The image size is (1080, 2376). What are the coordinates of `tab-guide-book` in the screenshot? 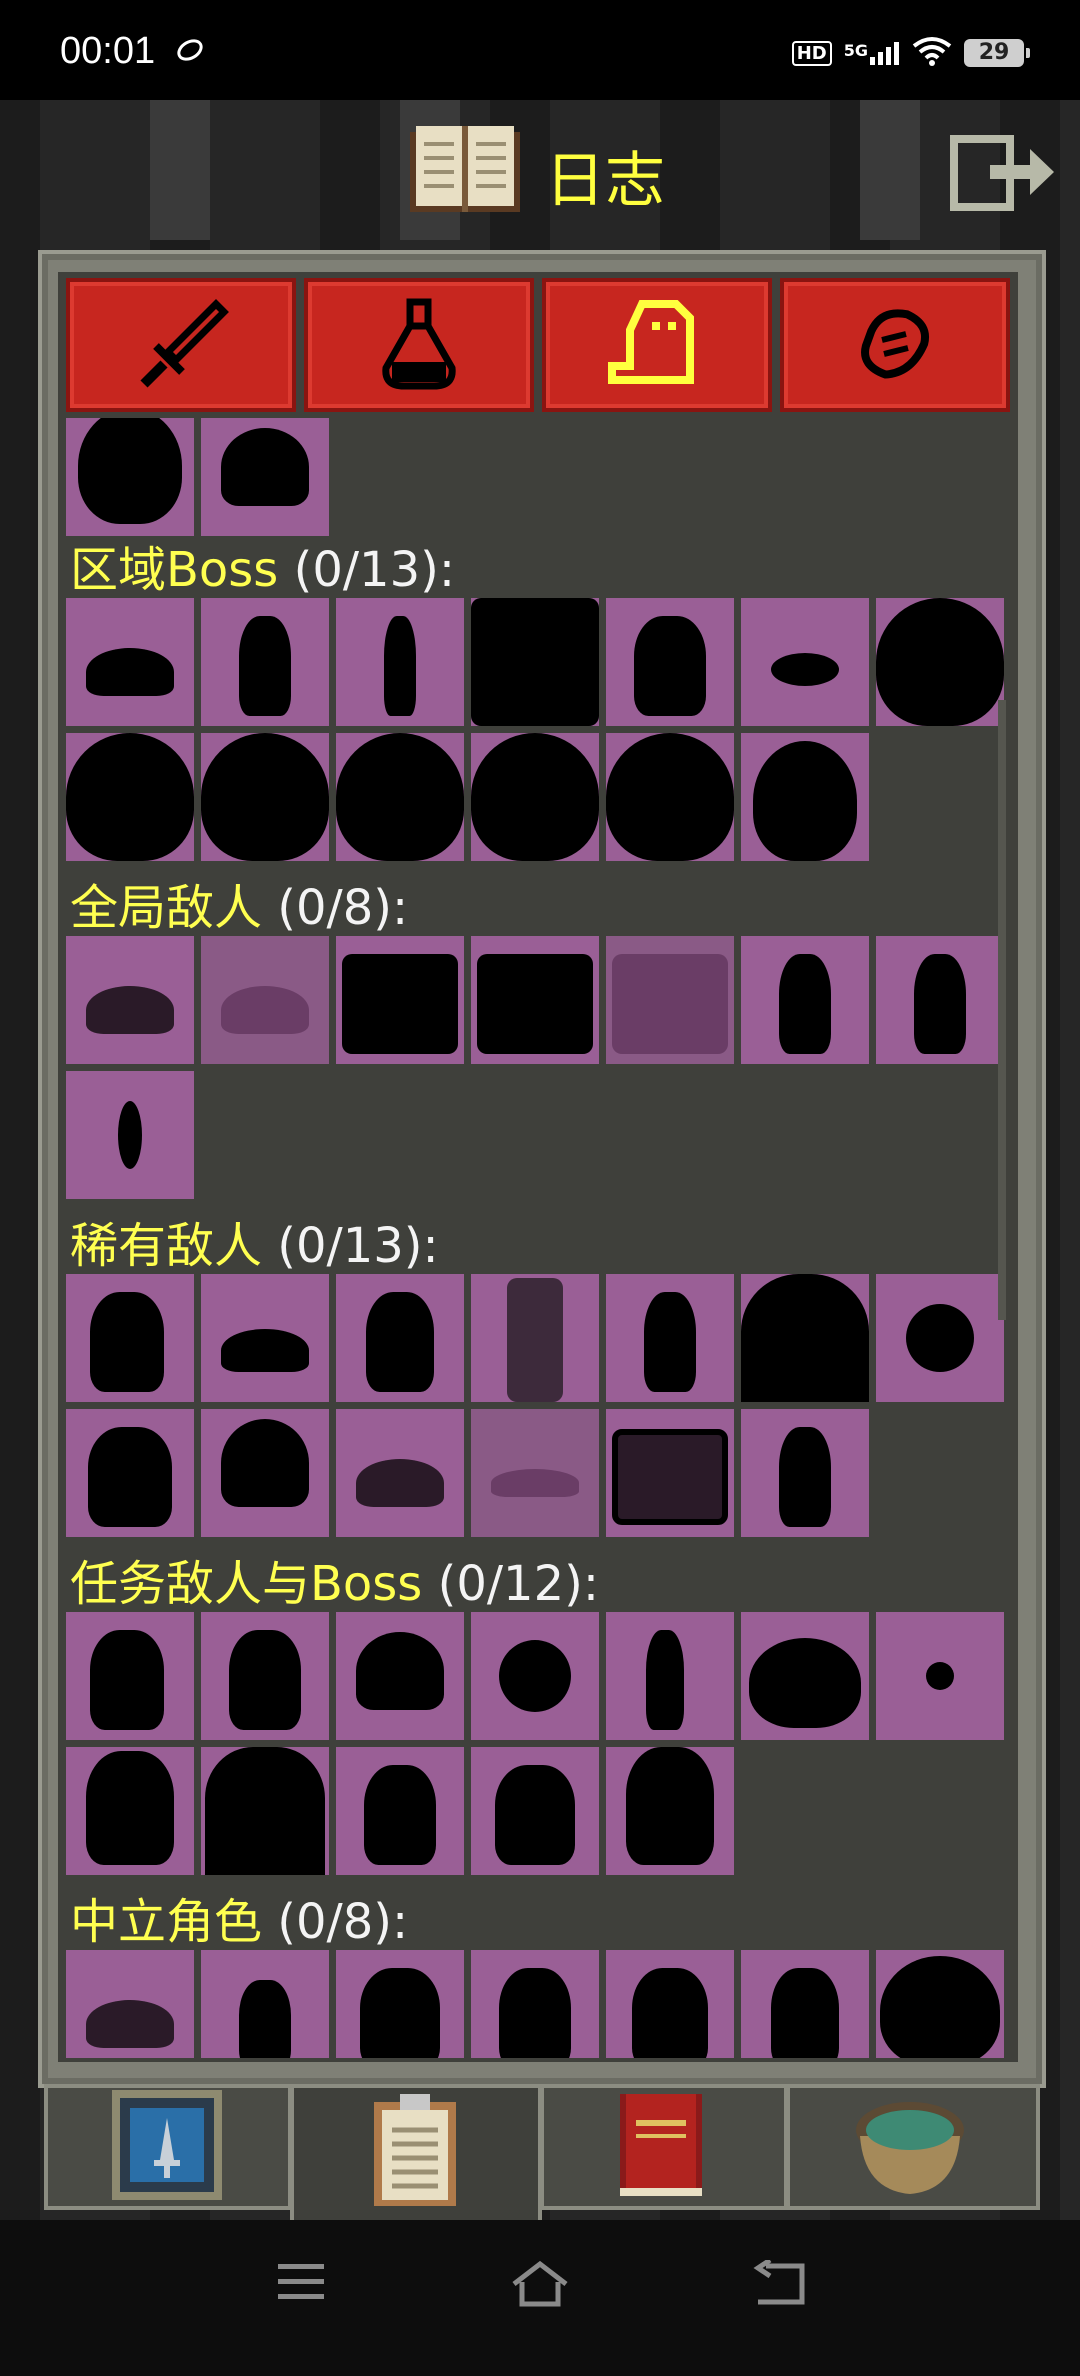 It's located at (664, 2147).